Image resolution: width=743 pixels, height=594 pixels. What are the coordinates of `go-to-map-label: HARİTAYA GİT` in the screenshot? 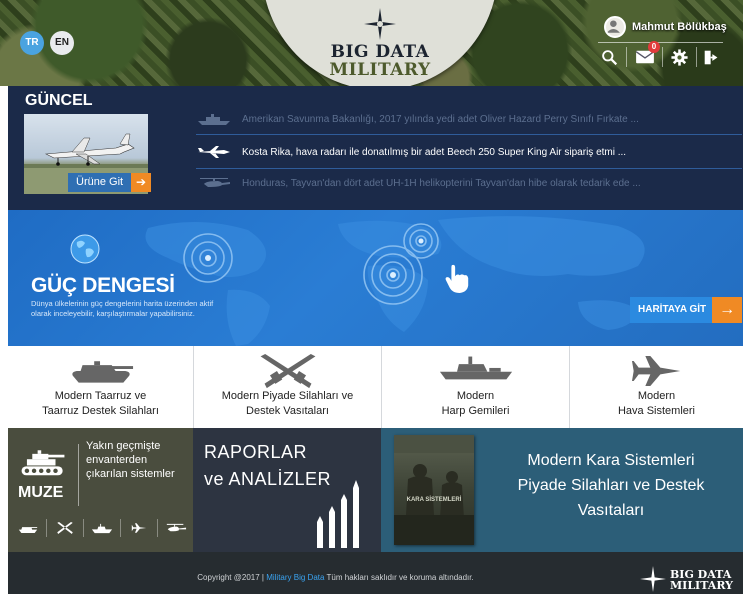 It's located at (671, 310).